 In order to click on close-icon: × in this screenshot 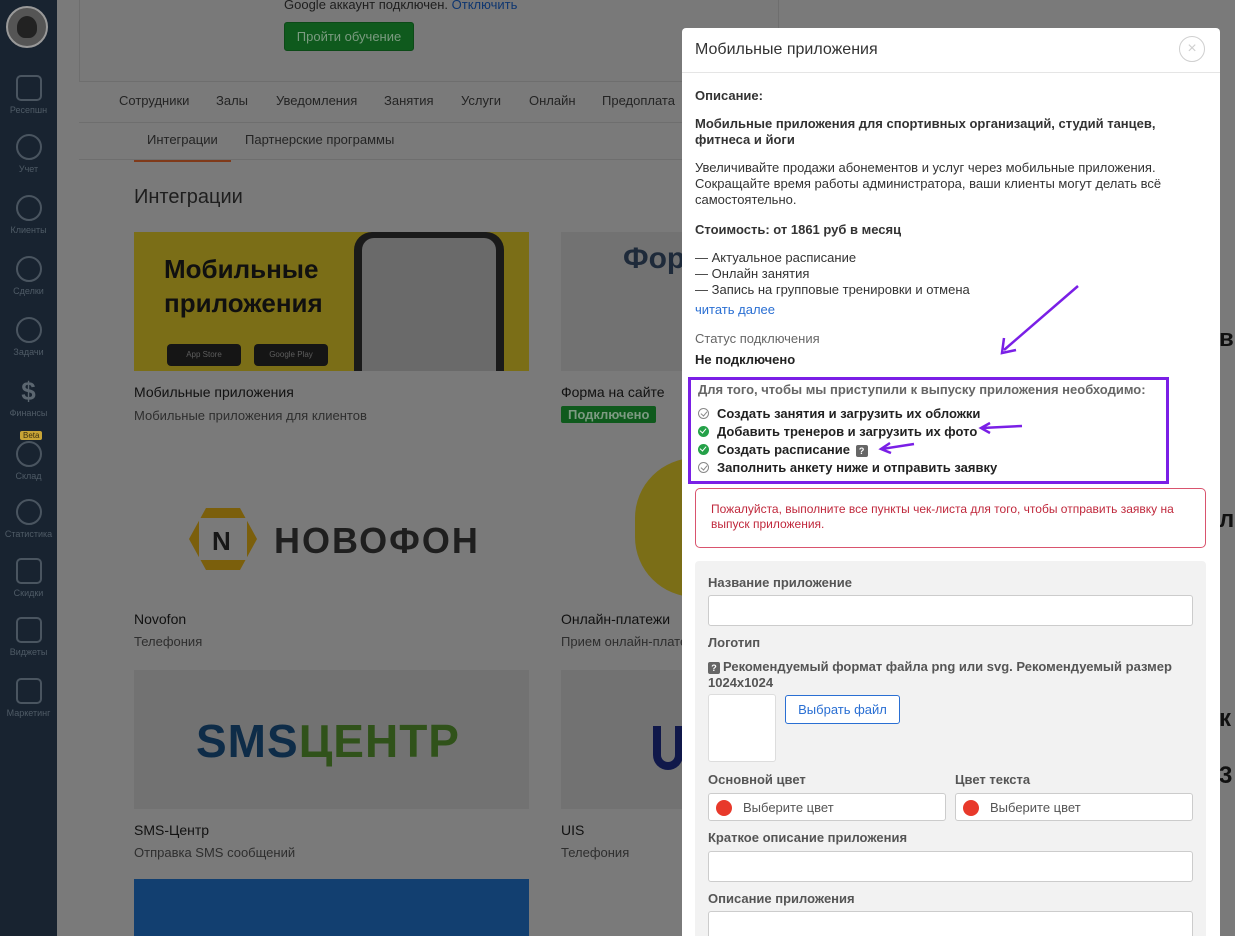, I will do `click(1192, 49)`.